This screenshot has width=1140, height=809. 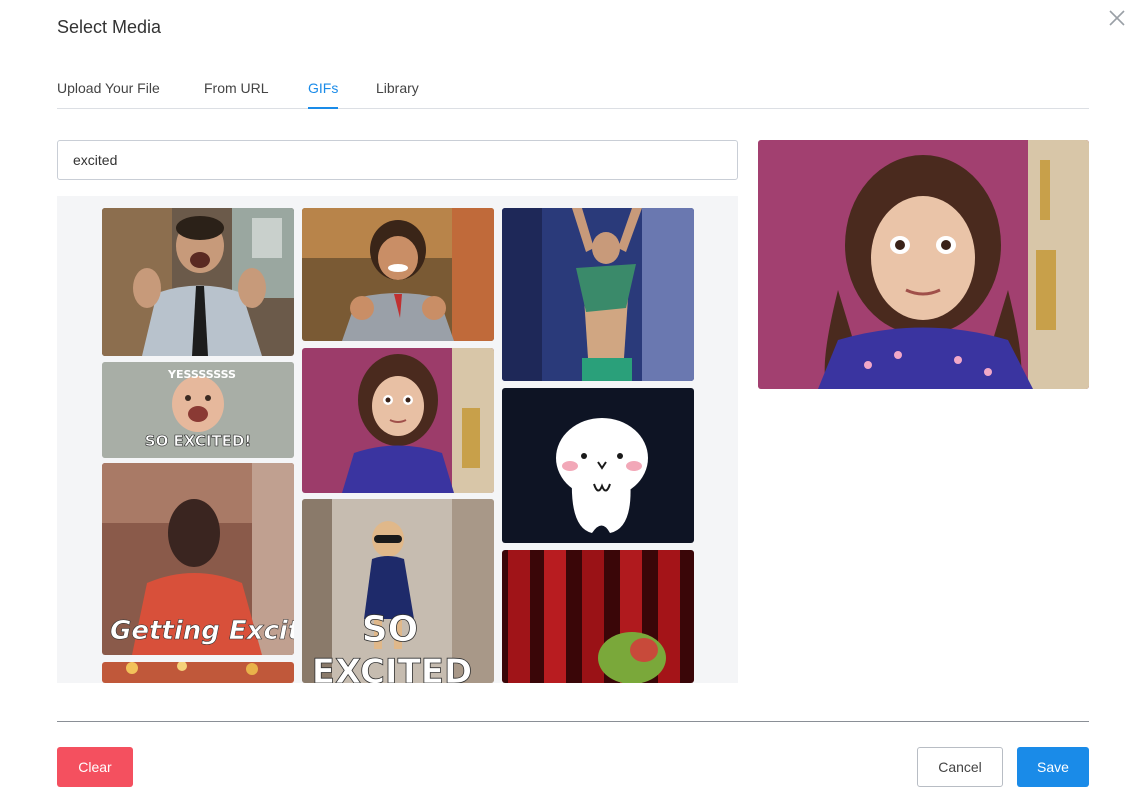 I want to click on close-icon, so click(x=1117, y=18).